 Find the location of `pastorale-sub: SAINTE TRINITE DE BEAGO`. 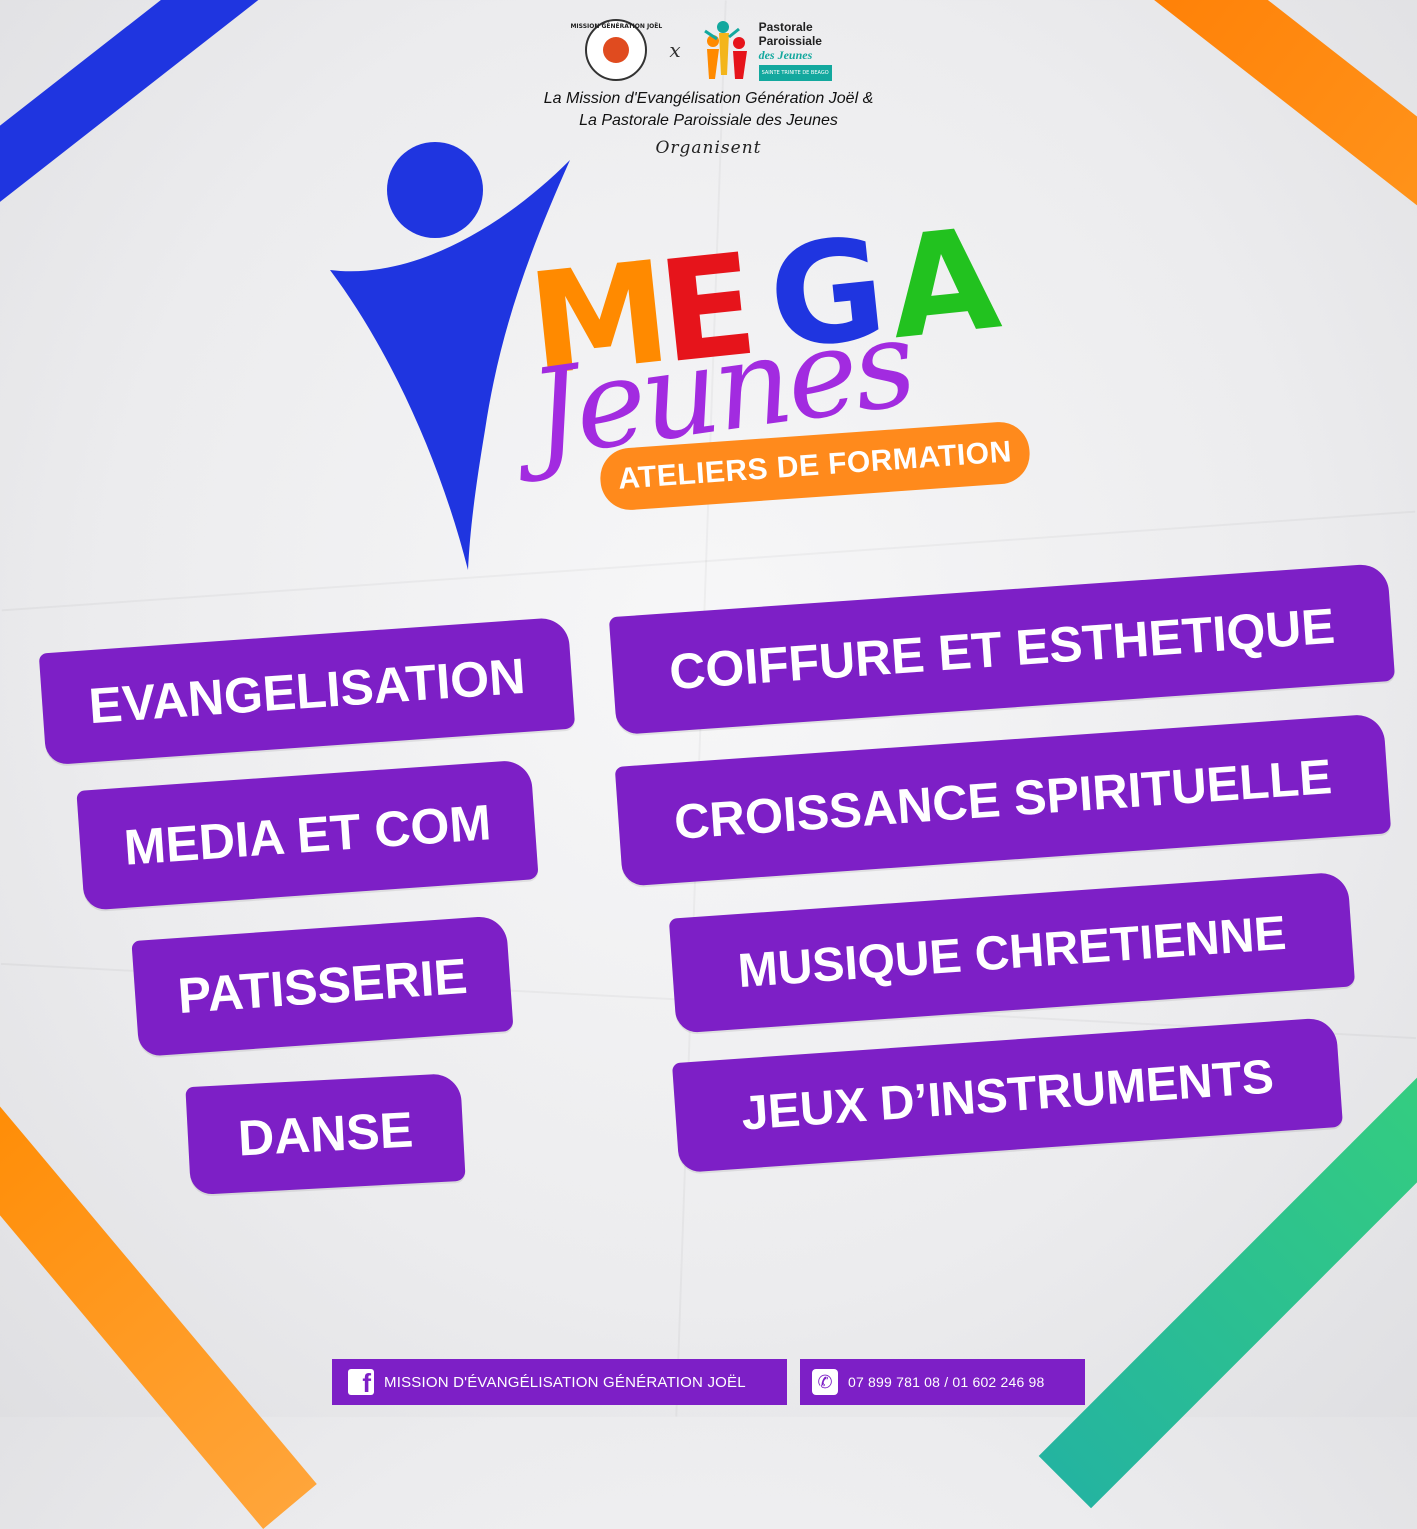

pastorale-sub: SAINTE TRINITE DE BEAGO is located at coordinates (795, 72).